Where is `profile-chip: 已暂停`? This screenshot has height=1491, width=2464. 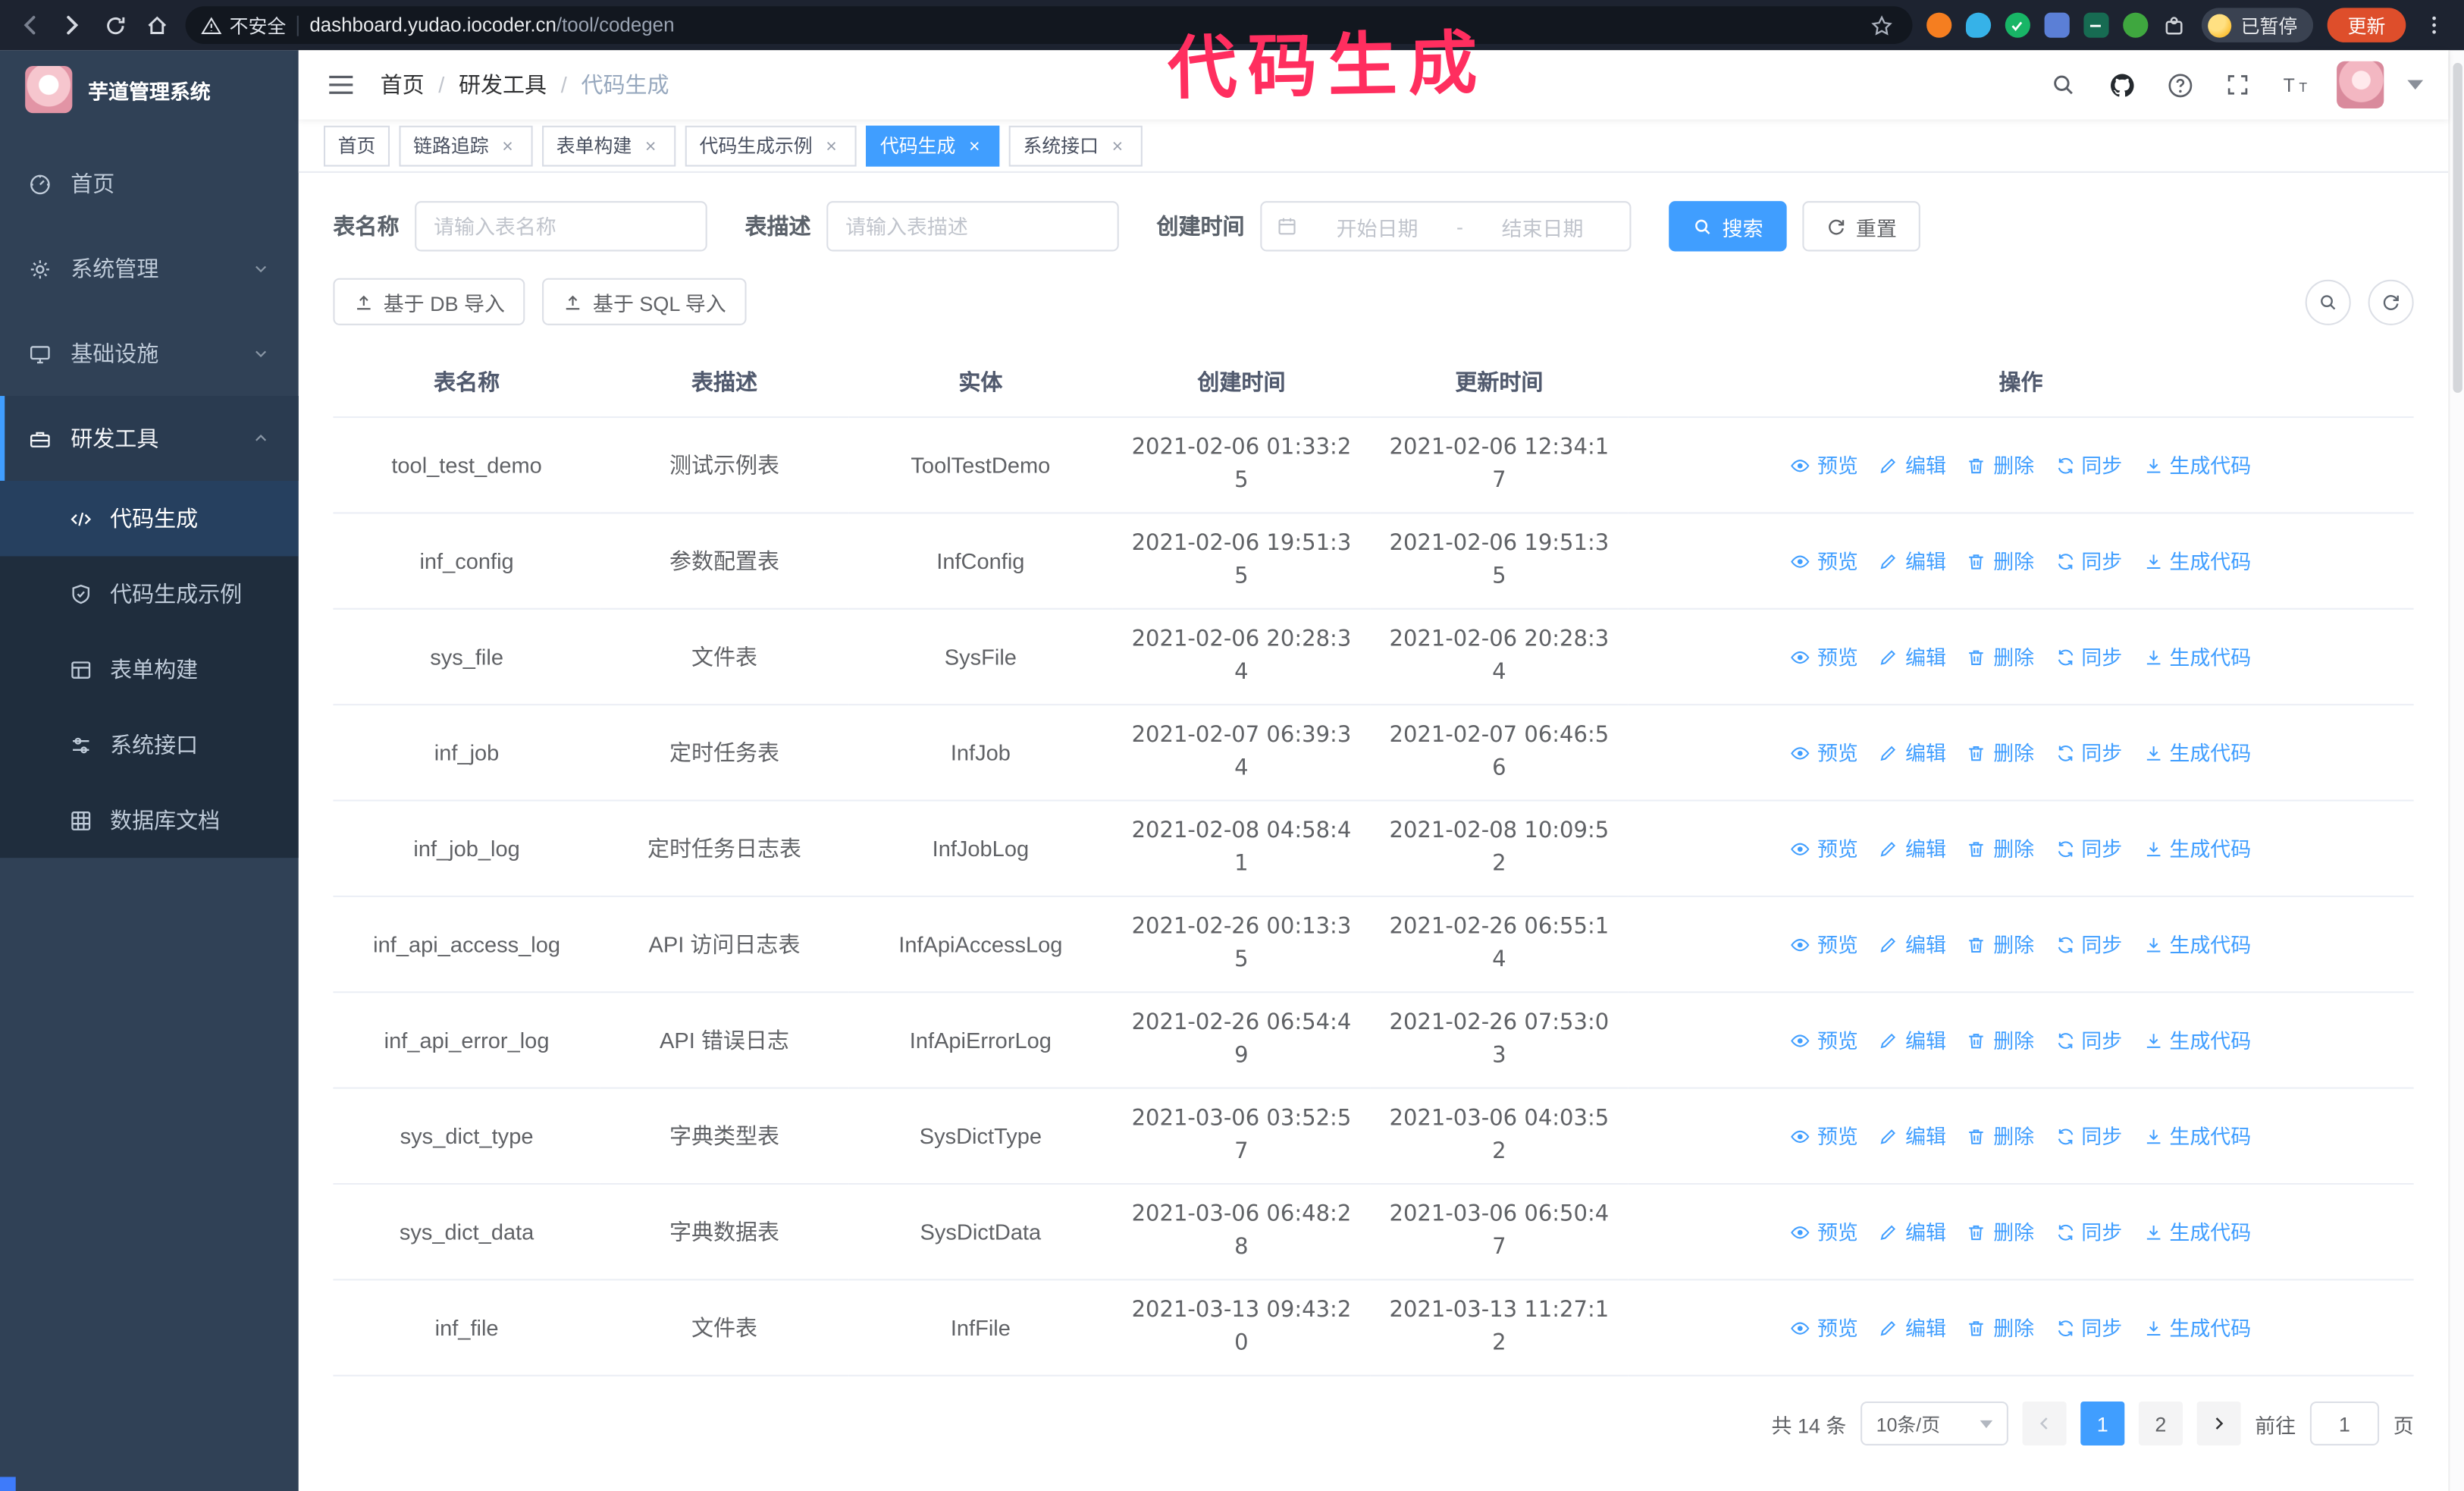 profile-chip: 已暂停 is located at coordinates (2257, 25).